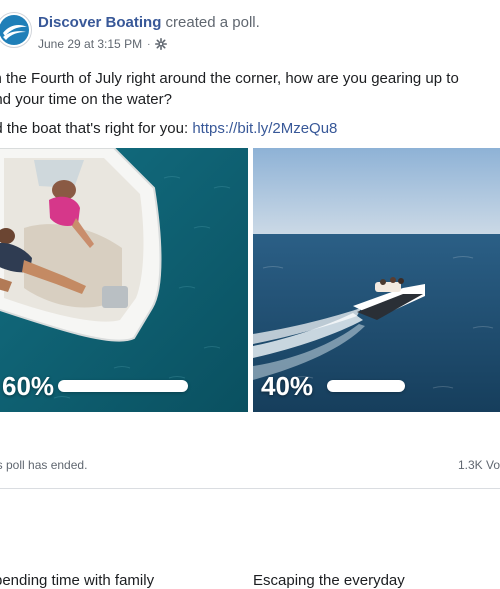  Describe the element at coordinates (123, 386) in the screenshot. I see `poll-option-1-bar` at that location.